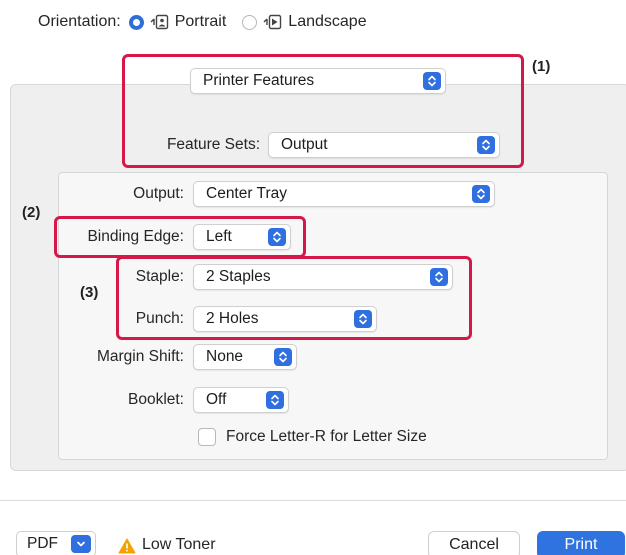 The image size is (626, 555). What do you see at coordinates (158, 193) in the screenshot?
I see `output-label: Output:` at bounding box center [158, 193].